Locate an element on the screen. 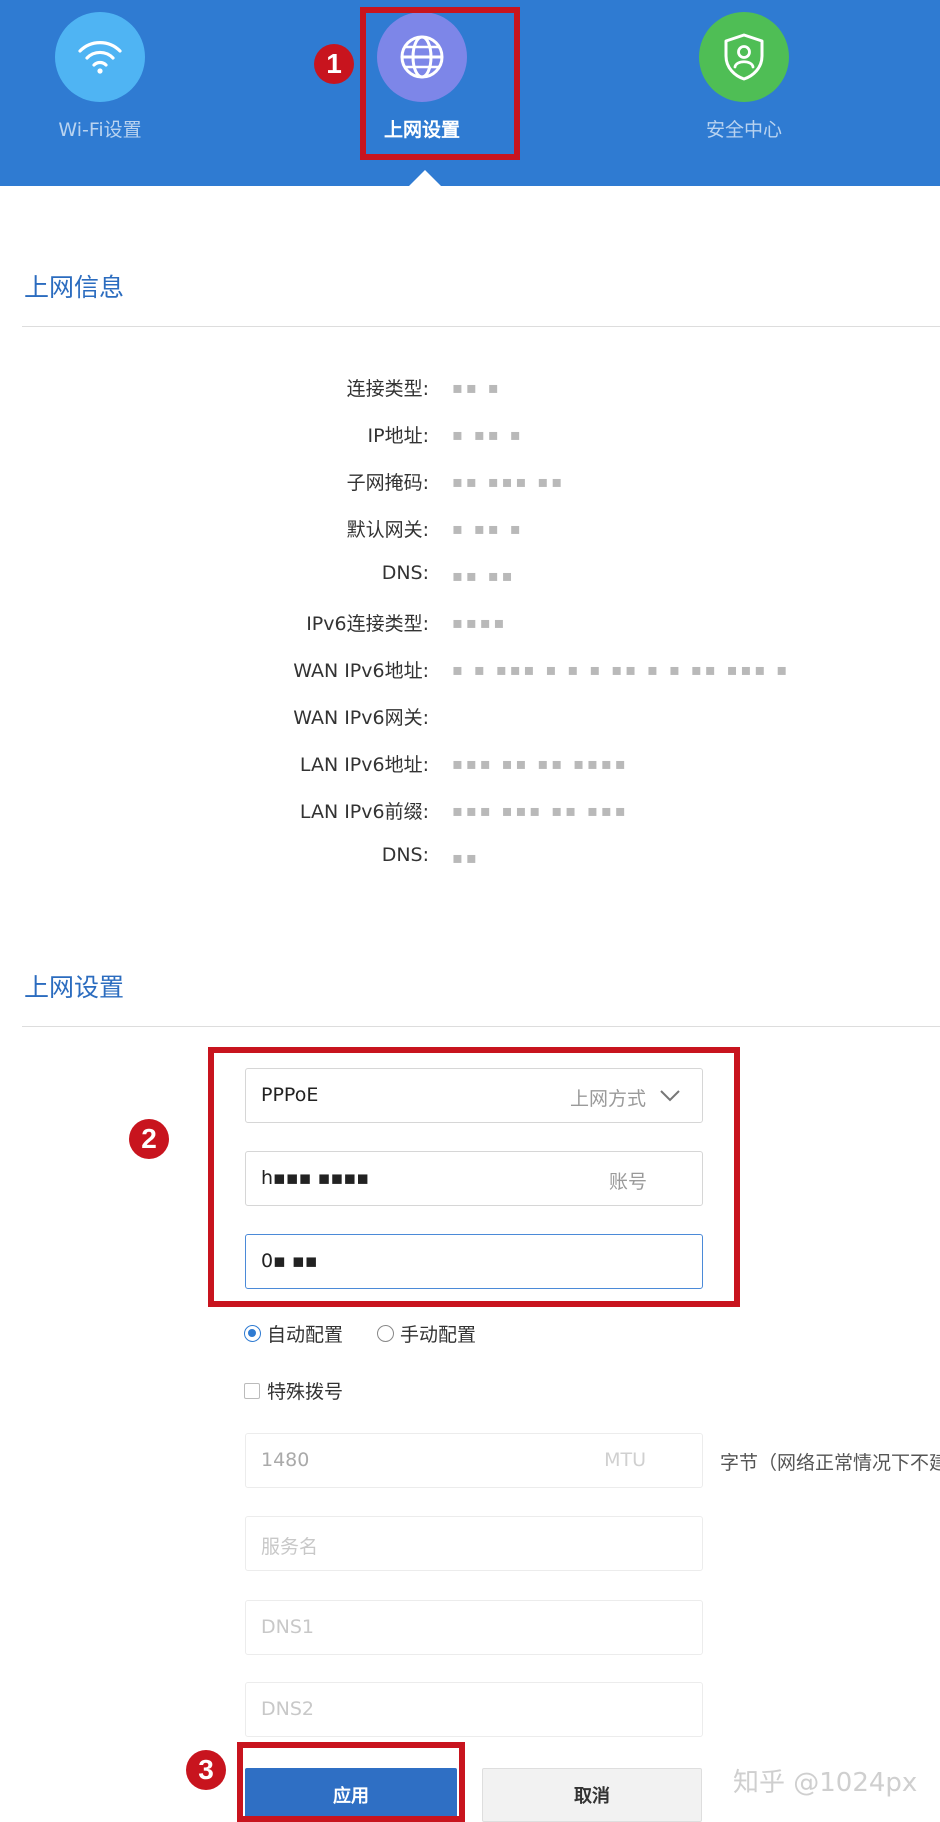 This screenshot has height=1822, width=940. wifi-icon is located at coordinates (100, 57).